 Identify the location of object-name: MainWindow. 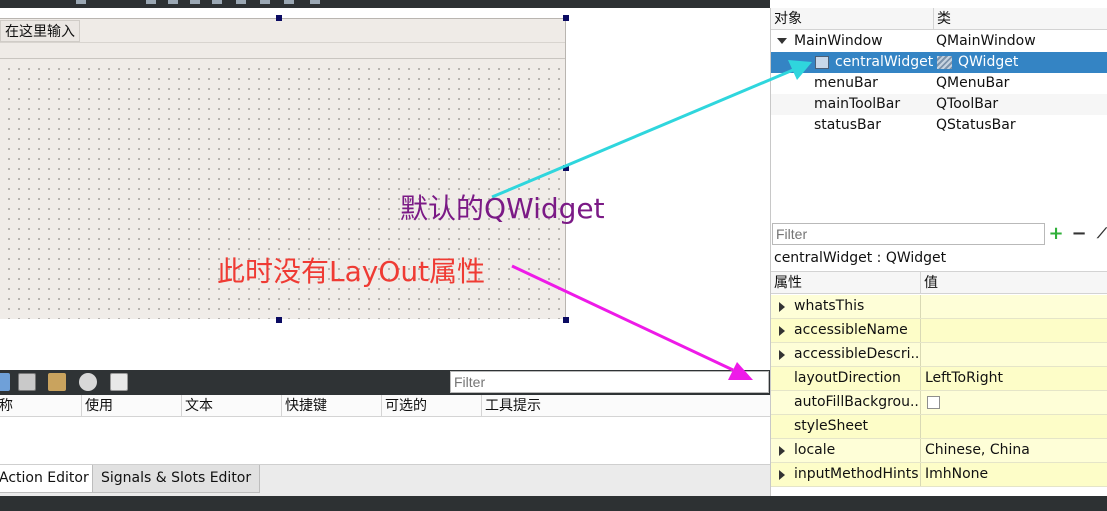
(838, 41).